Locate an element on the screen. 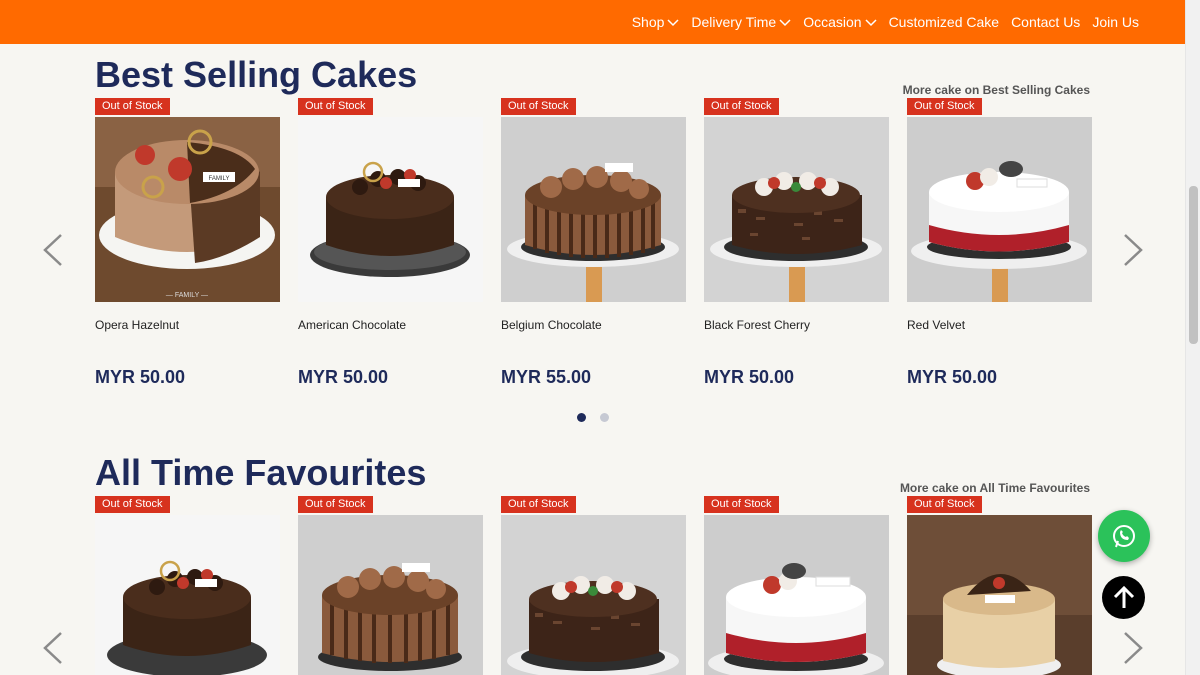  whatsapp-icon is located at coordinates (1124, 536).